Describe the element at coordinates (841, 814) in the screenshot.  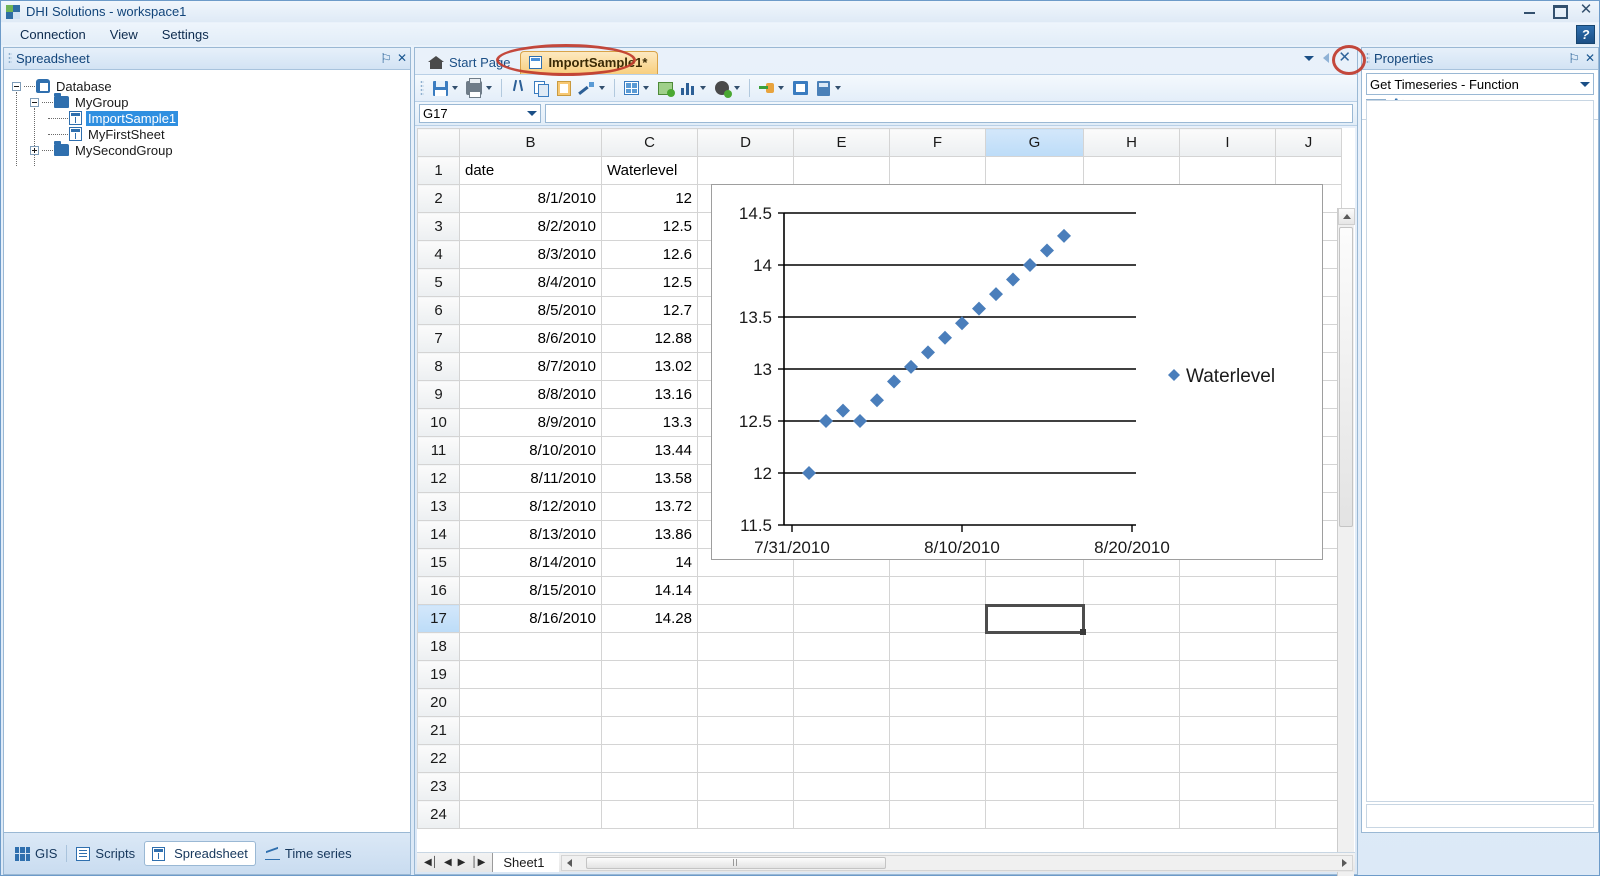
I see `grid-cell-E24` at that location.